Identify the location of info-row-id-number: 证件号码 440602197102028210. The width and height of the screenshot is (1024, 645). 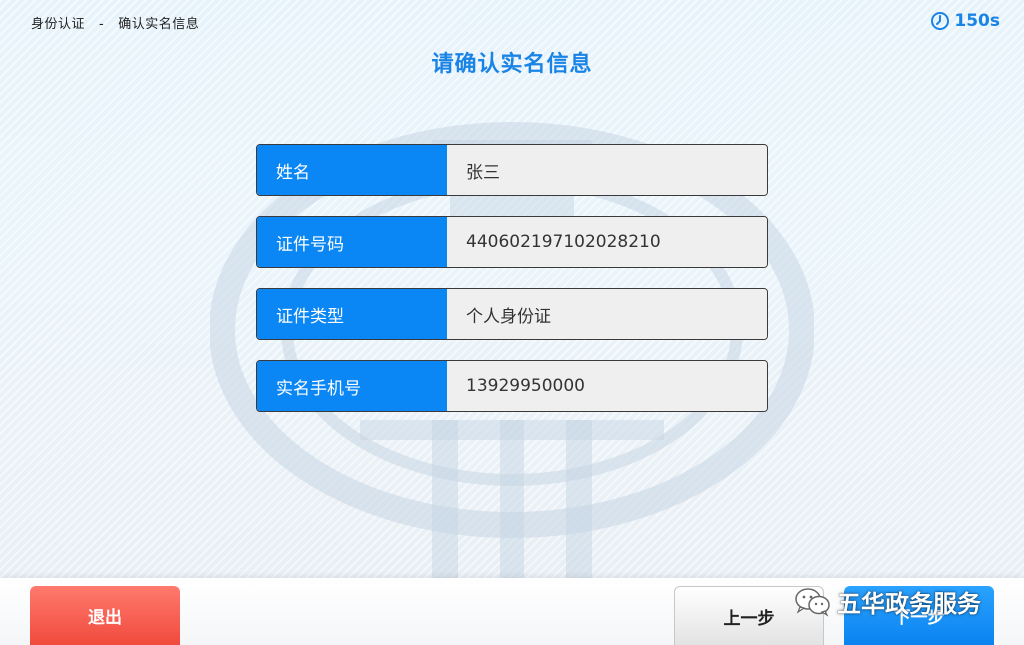
(512, 242).